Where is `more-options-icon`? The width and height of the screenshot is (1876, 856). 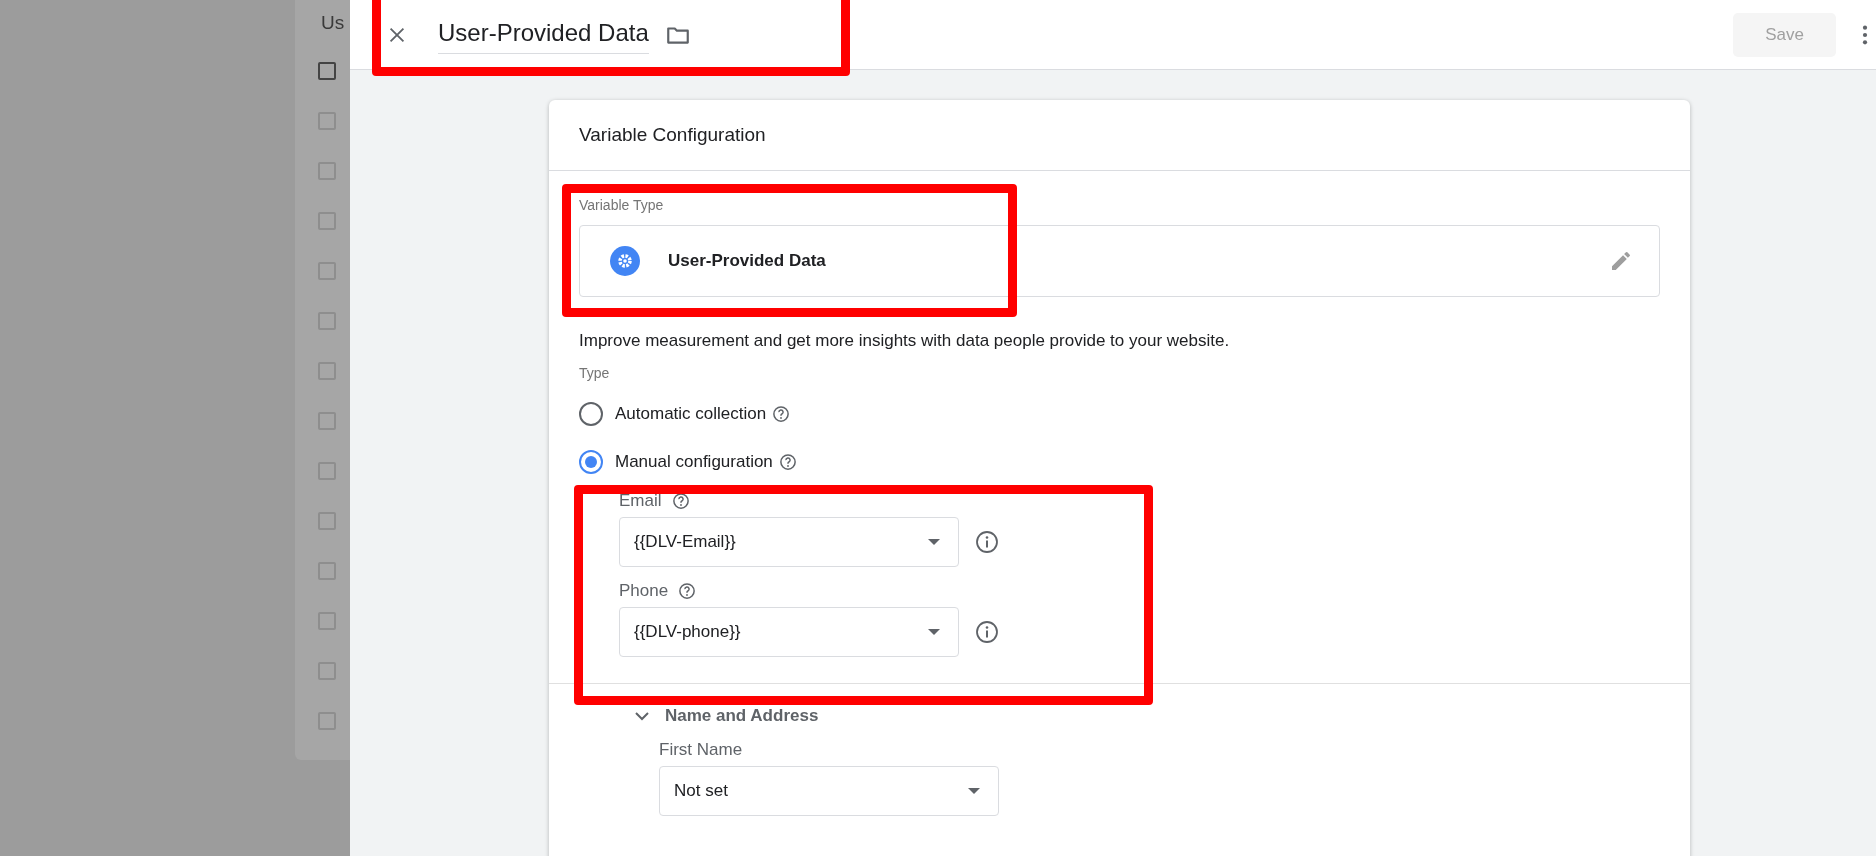 more-options-icon is located at coordinates (1865, 34).